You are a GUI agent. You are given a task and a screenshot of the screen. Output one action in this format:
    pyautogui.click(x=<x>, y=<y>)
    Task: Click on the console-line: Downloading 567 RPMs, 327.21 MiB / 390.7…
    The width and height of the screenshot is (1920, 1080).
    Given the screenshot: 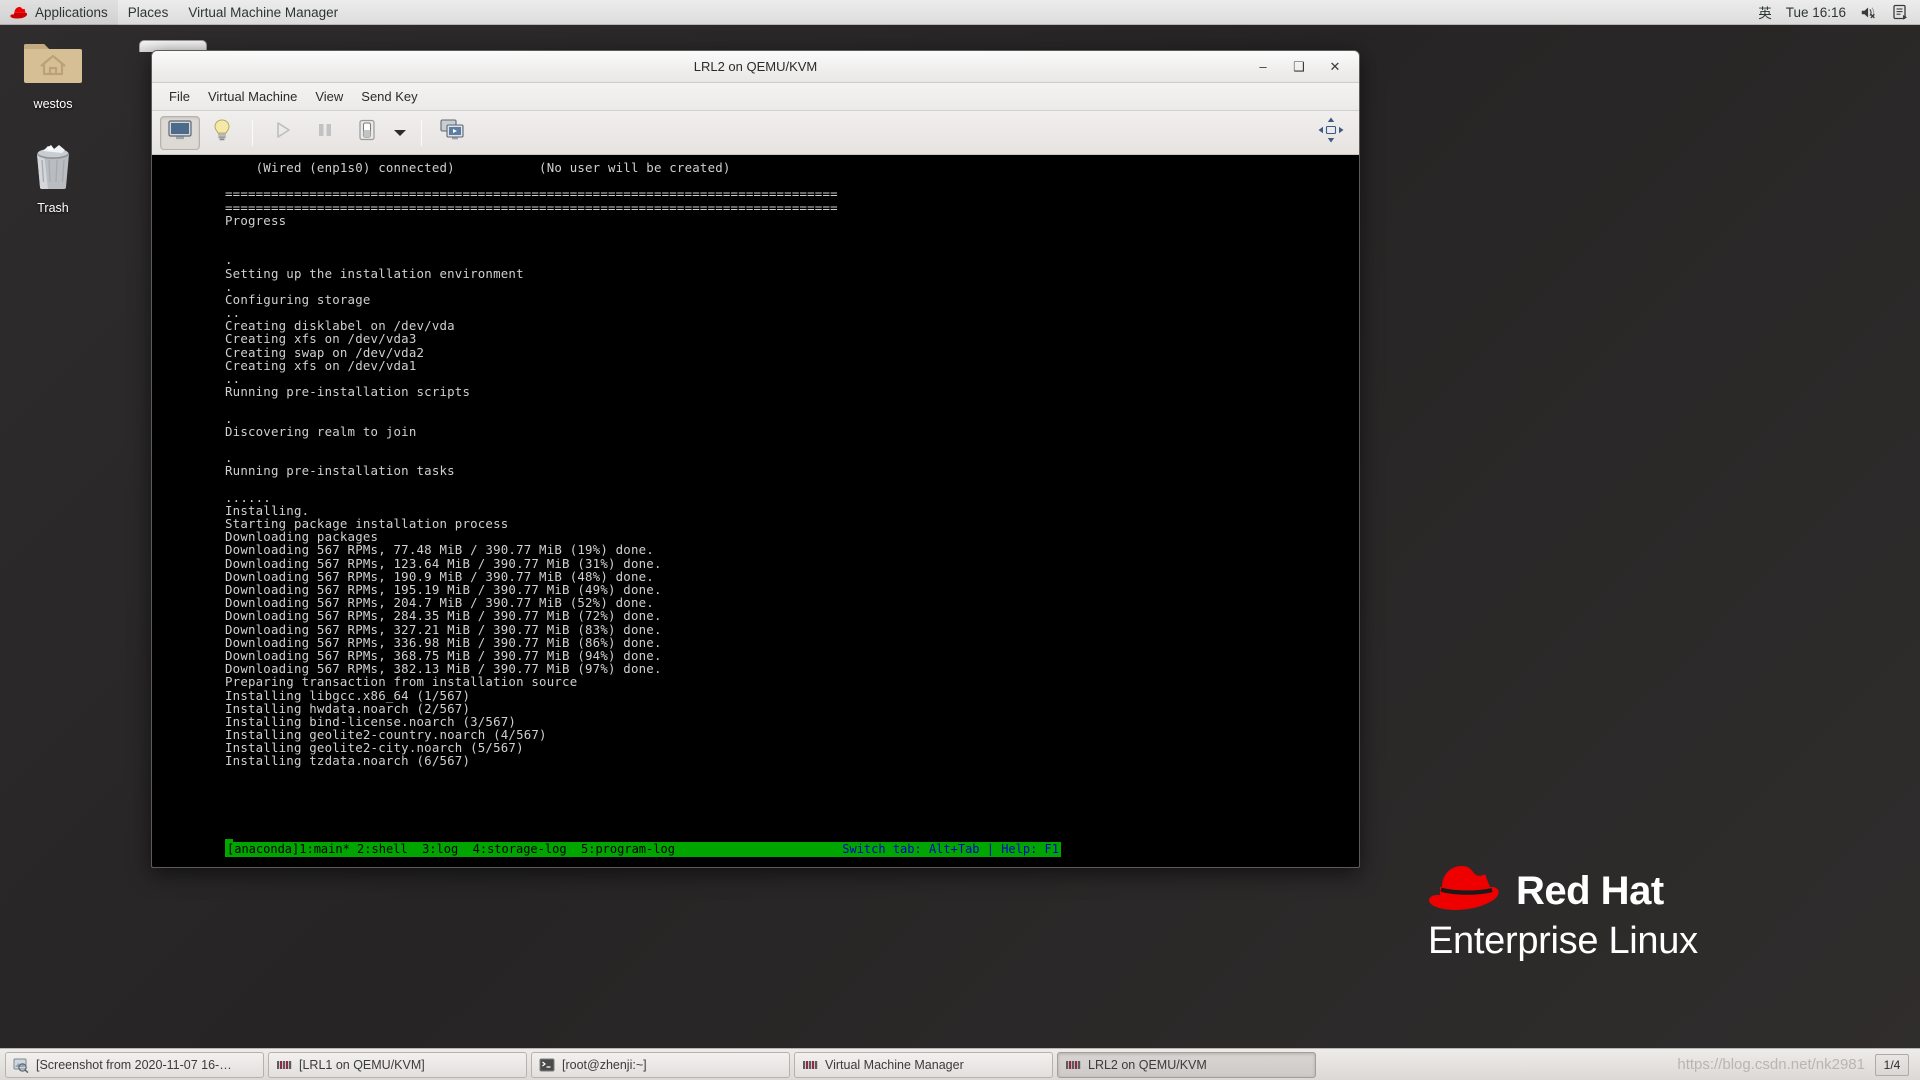 What is the action you would take?
    pyautogui.click(x=443, y=629)
    